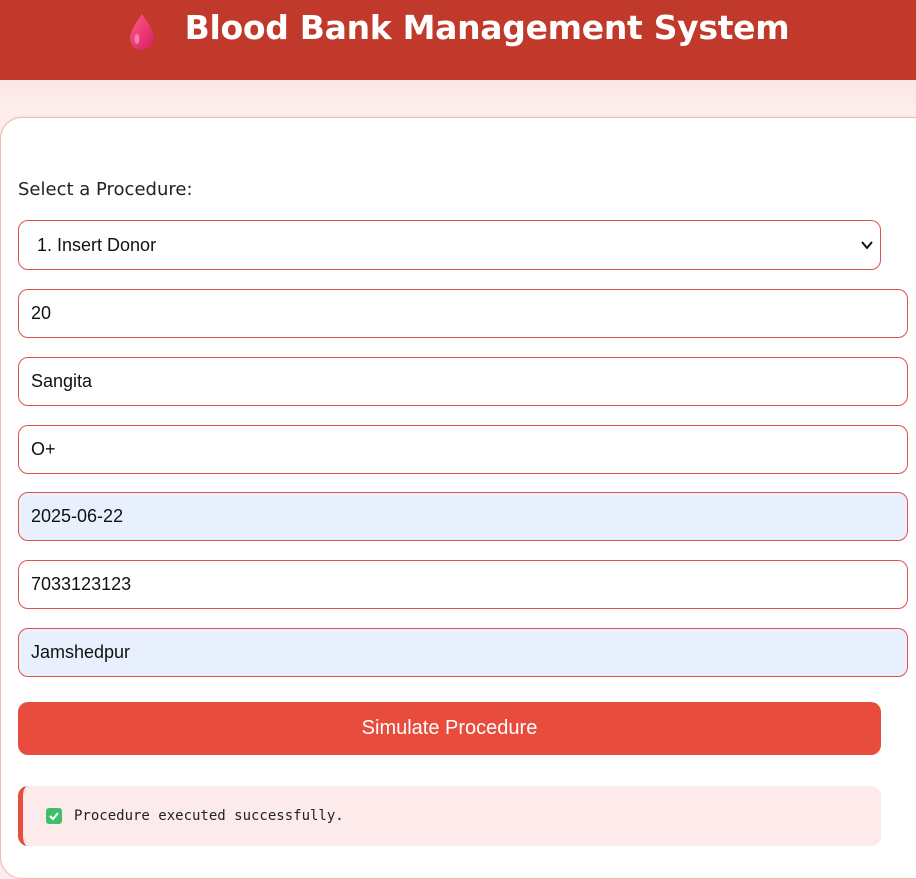 Image resolution: width=916 pixels, height=879 pixels. What do you see at coordinates (54, 816) in the screenshot?
I see `check-mark-icon` at bounding box center [54, 816].